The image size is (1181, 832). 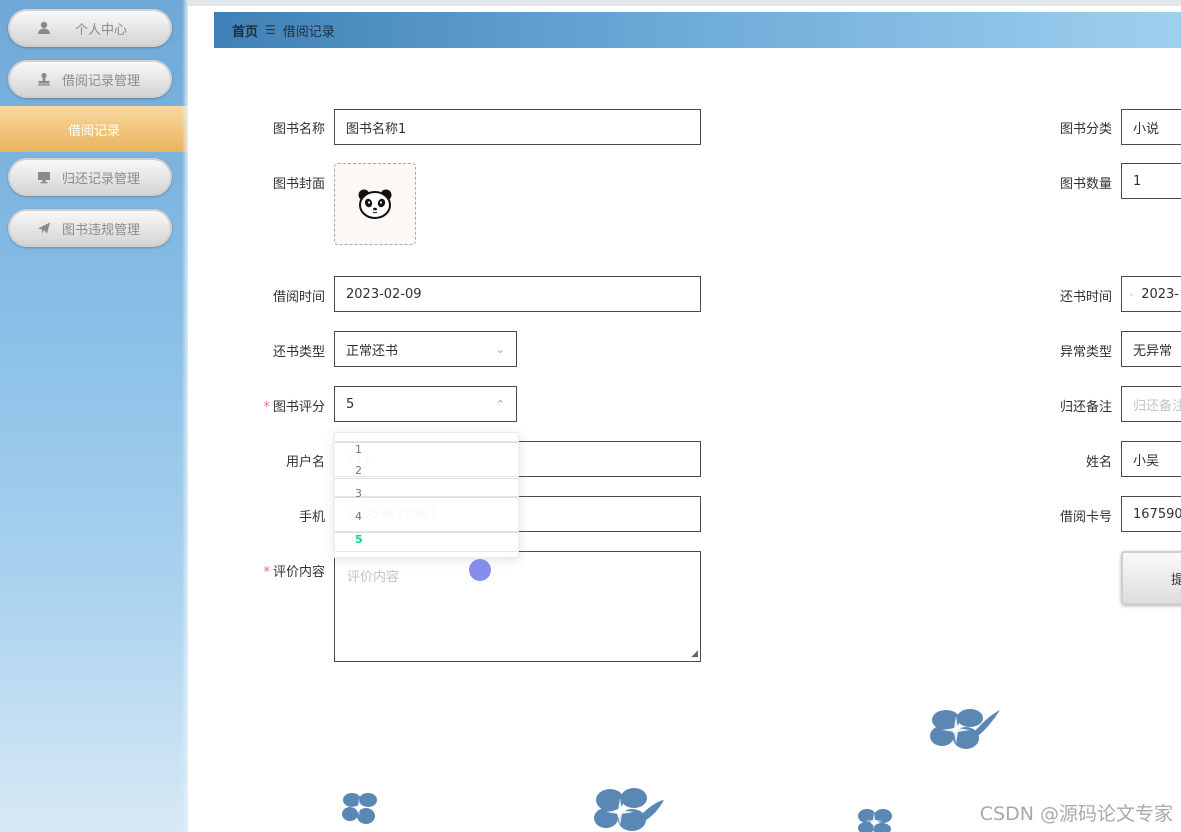 I want to click on full-name-label: 姓名, so click(x=1098, y=462).